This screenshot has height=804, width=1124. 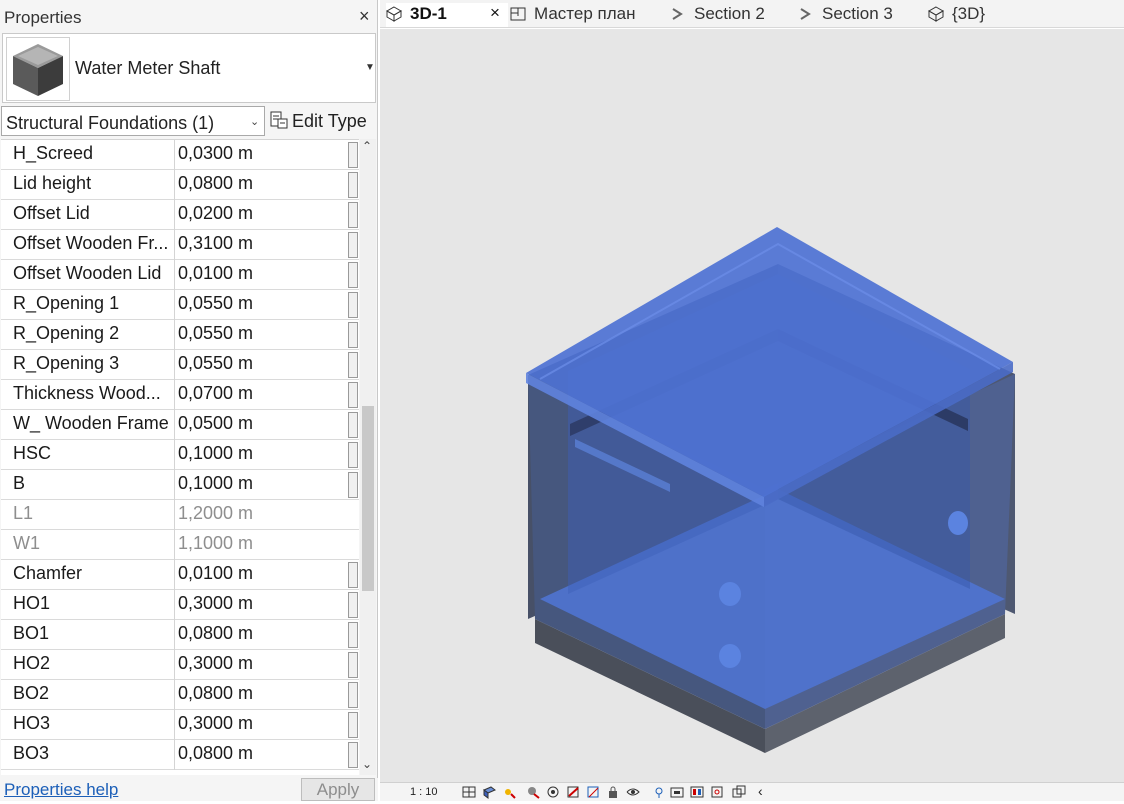 I want to click on rendering-dialog-icon, so click(x=553, y=792).